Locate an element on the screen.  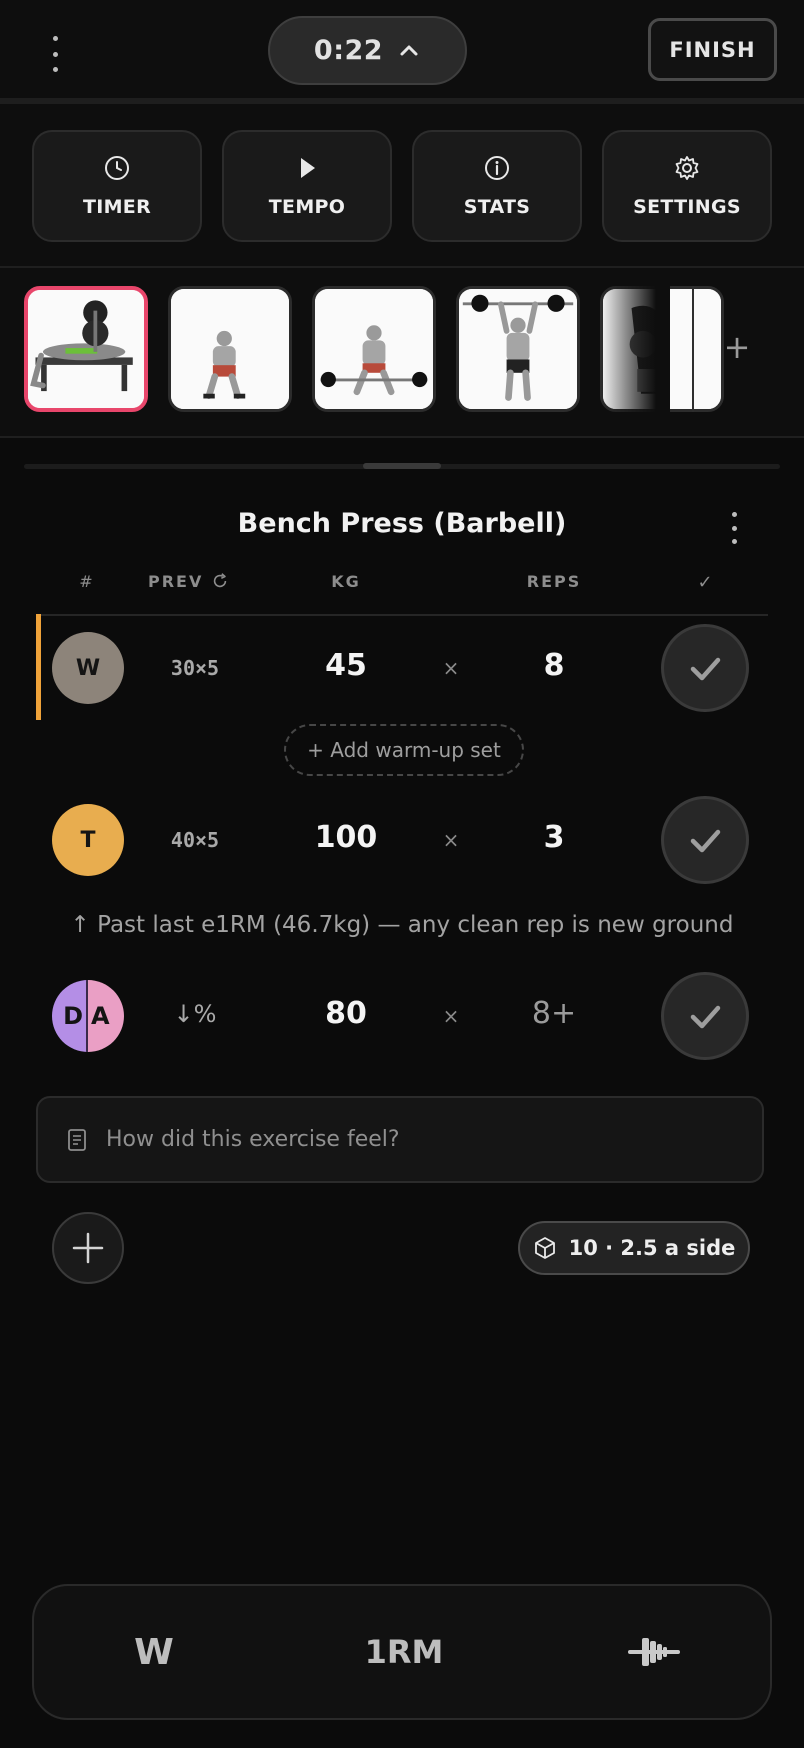
exercise-thumb-overhead-press is located at coordinates (518, 349).